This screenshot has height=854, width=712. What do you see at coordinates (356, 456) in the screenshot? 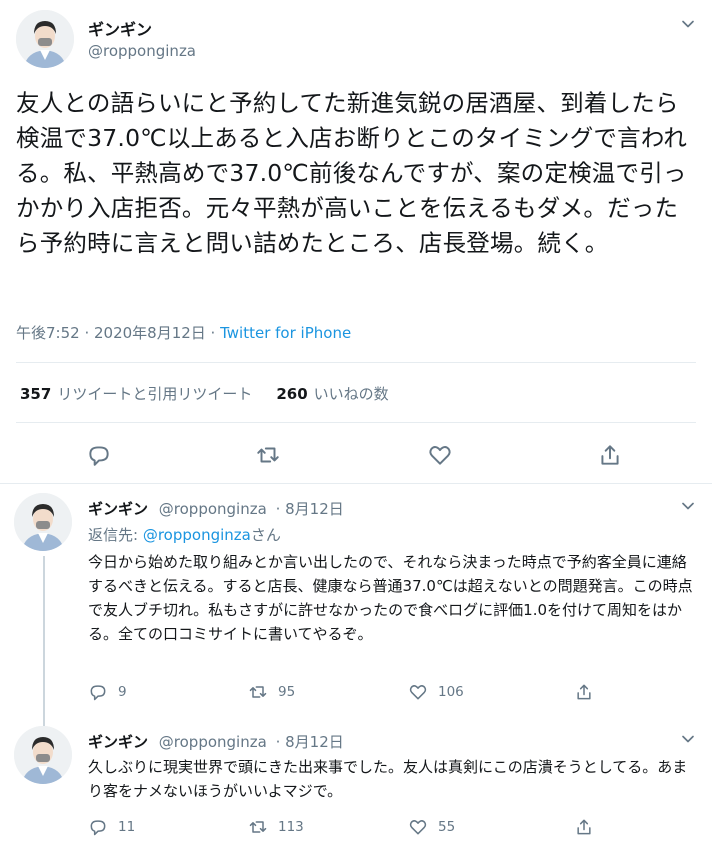
I see `tweet-actions` at bounding box center [356, 456].